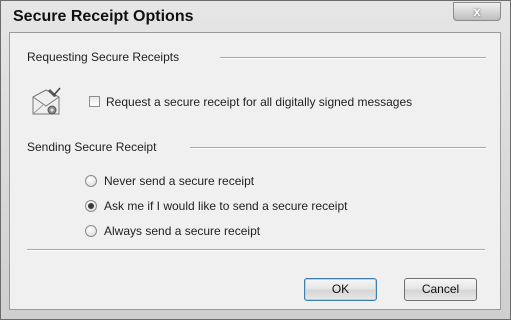 This screenshot has width=511, height=320. I want to click on request-receipt-checkbox, so click(94, 101).